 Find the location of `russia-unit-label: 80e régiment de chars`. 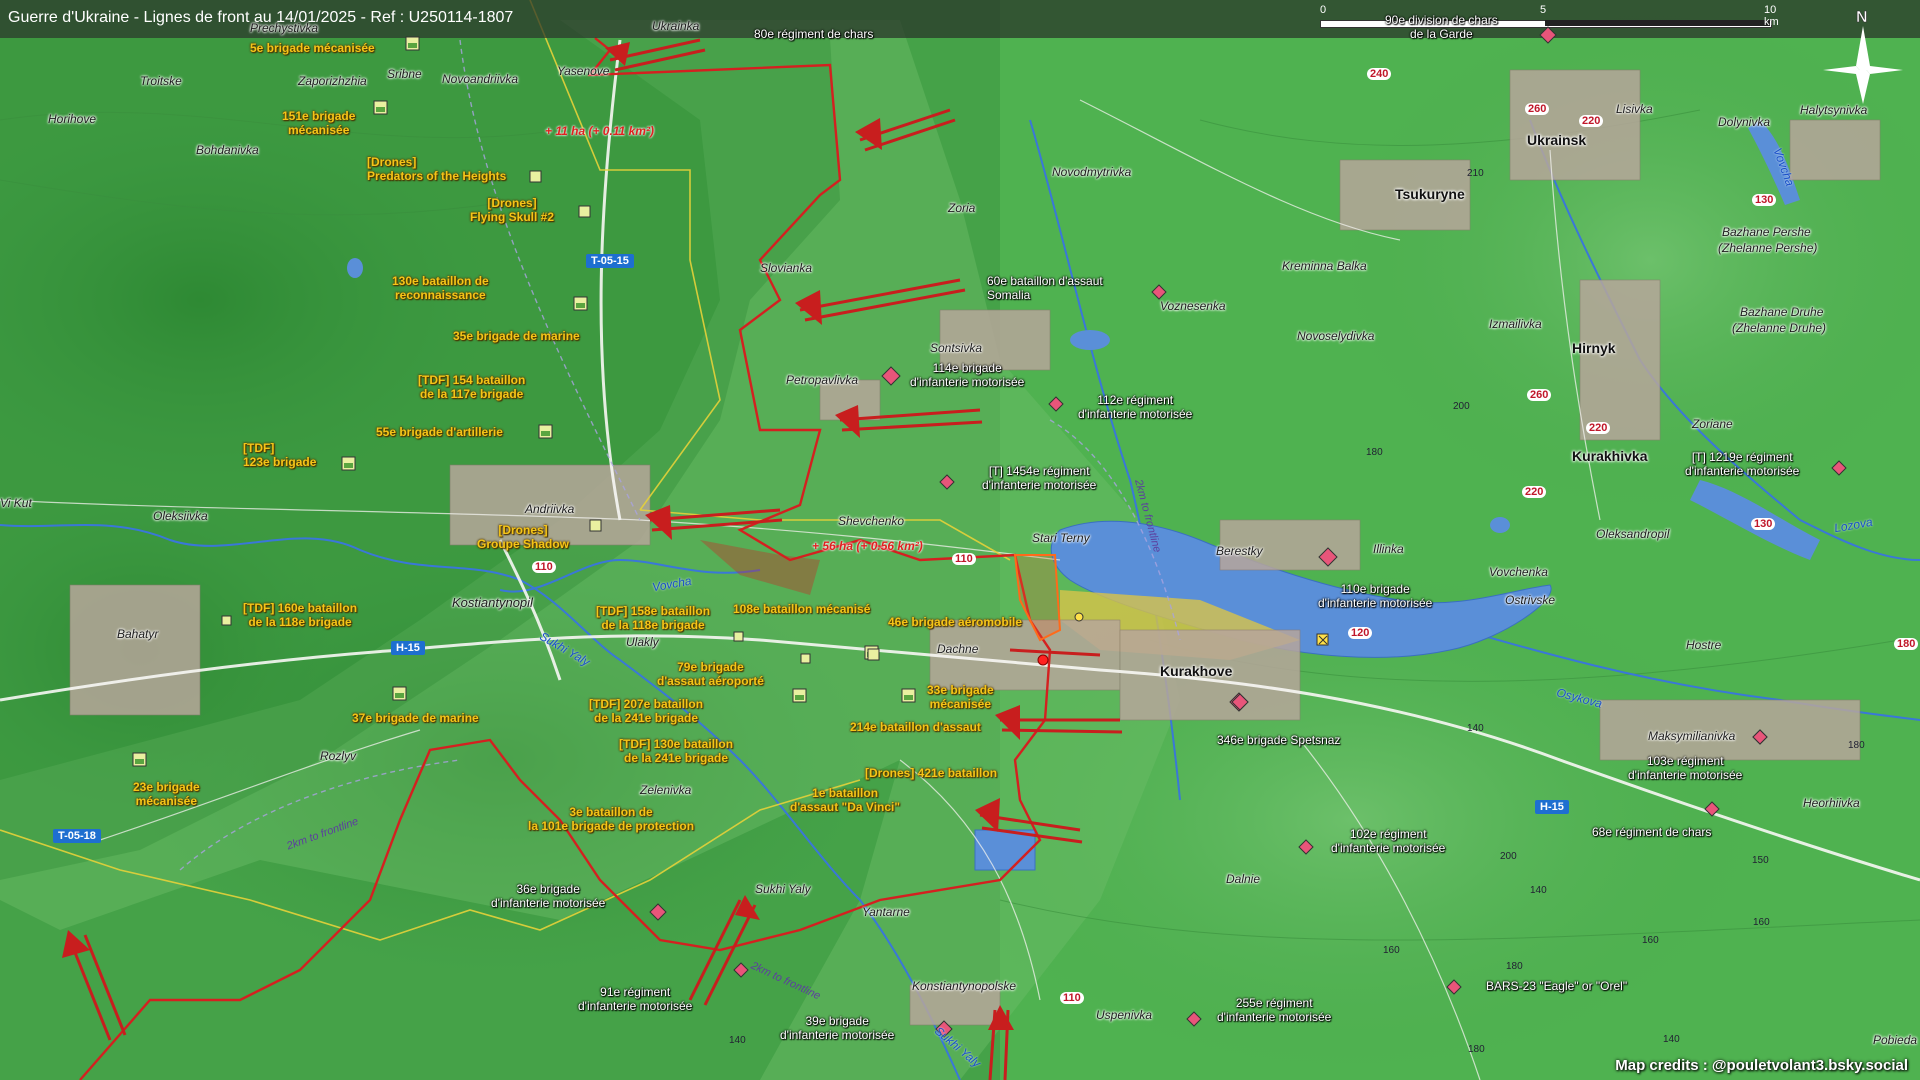

russia-unit-label: 80e régiment de chars is located at coordinates (813, 34).